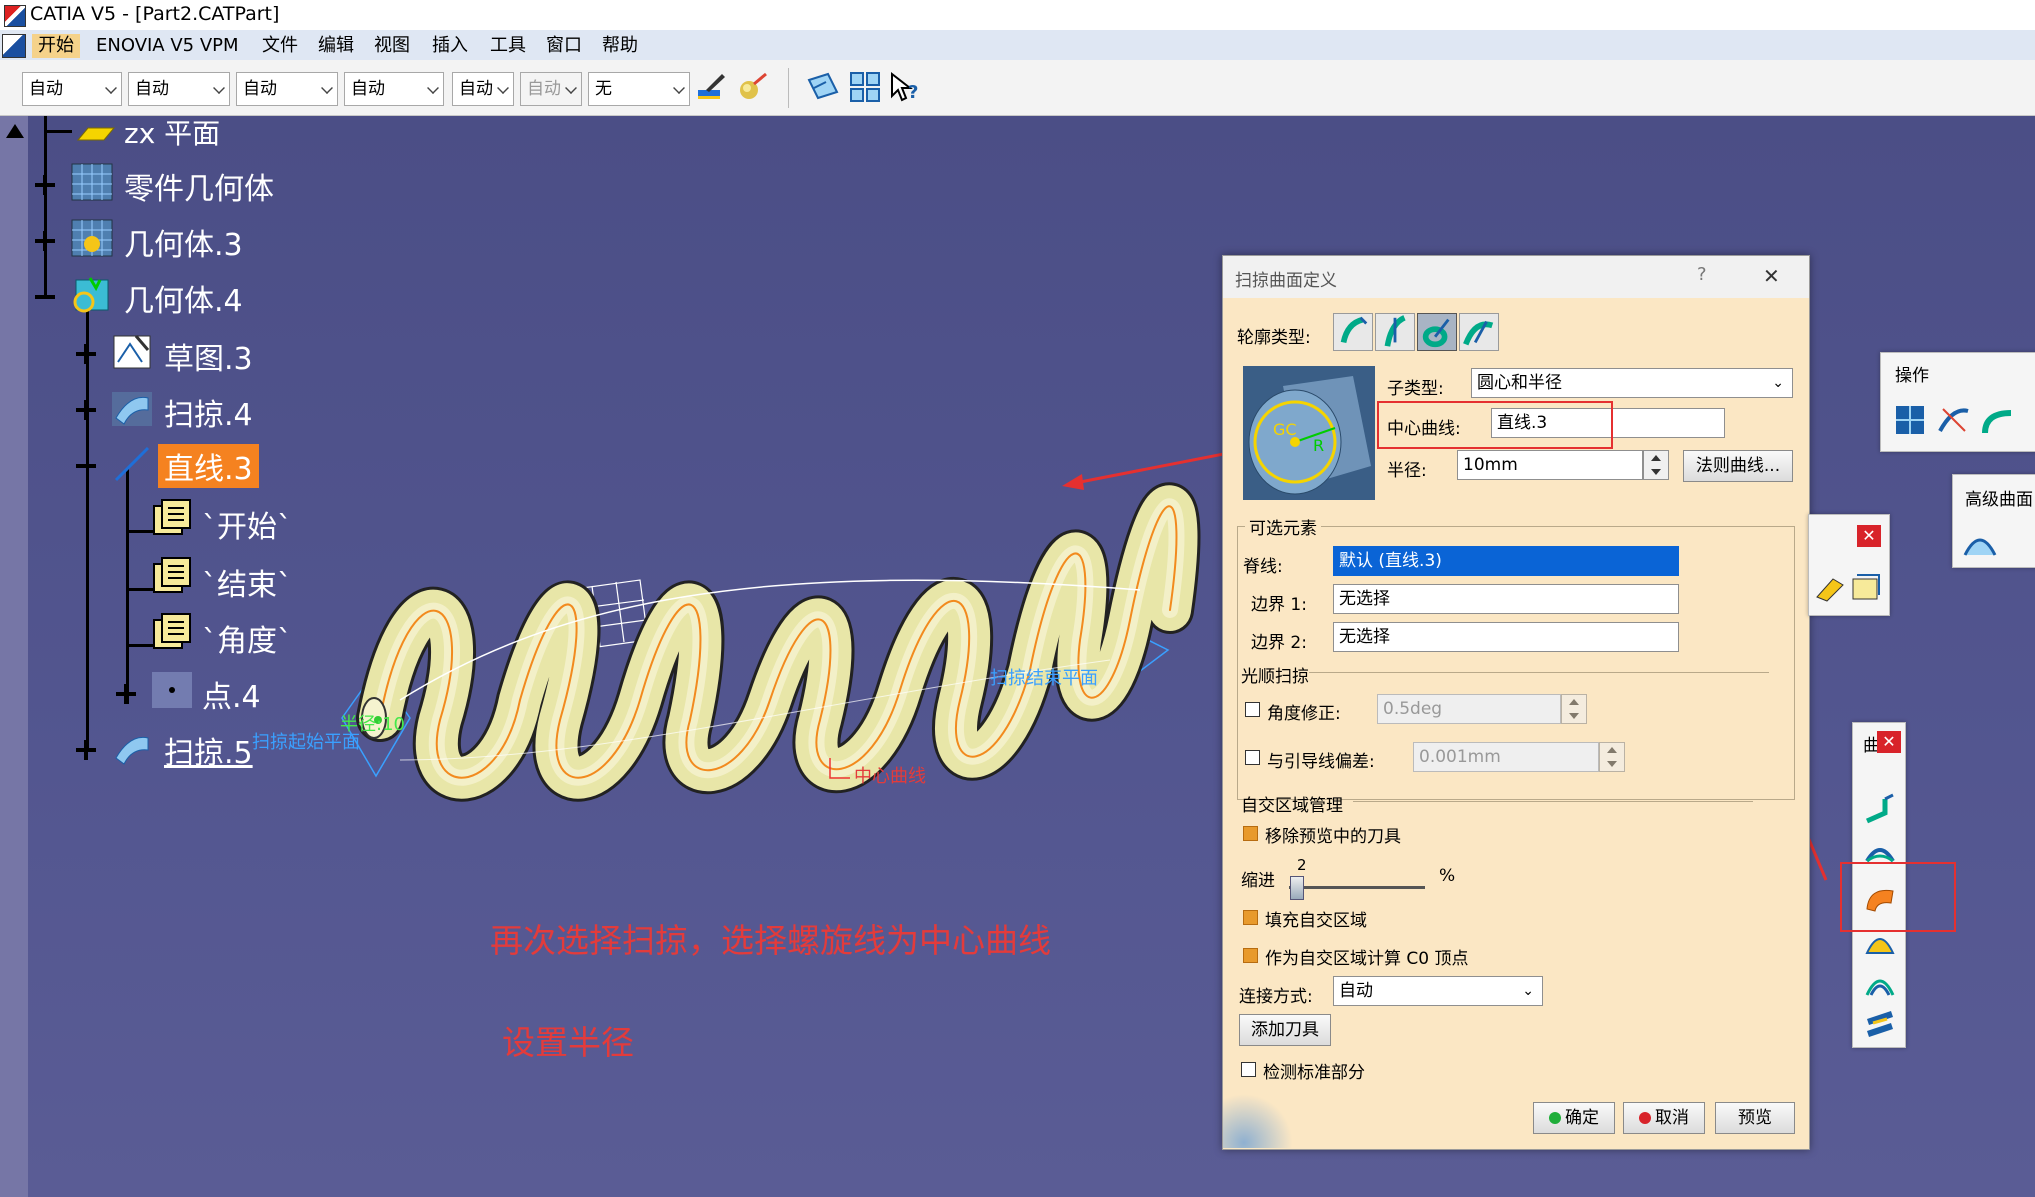  I want to click on smooth-group-label: 光顺扫掠, so click(1275, 677).